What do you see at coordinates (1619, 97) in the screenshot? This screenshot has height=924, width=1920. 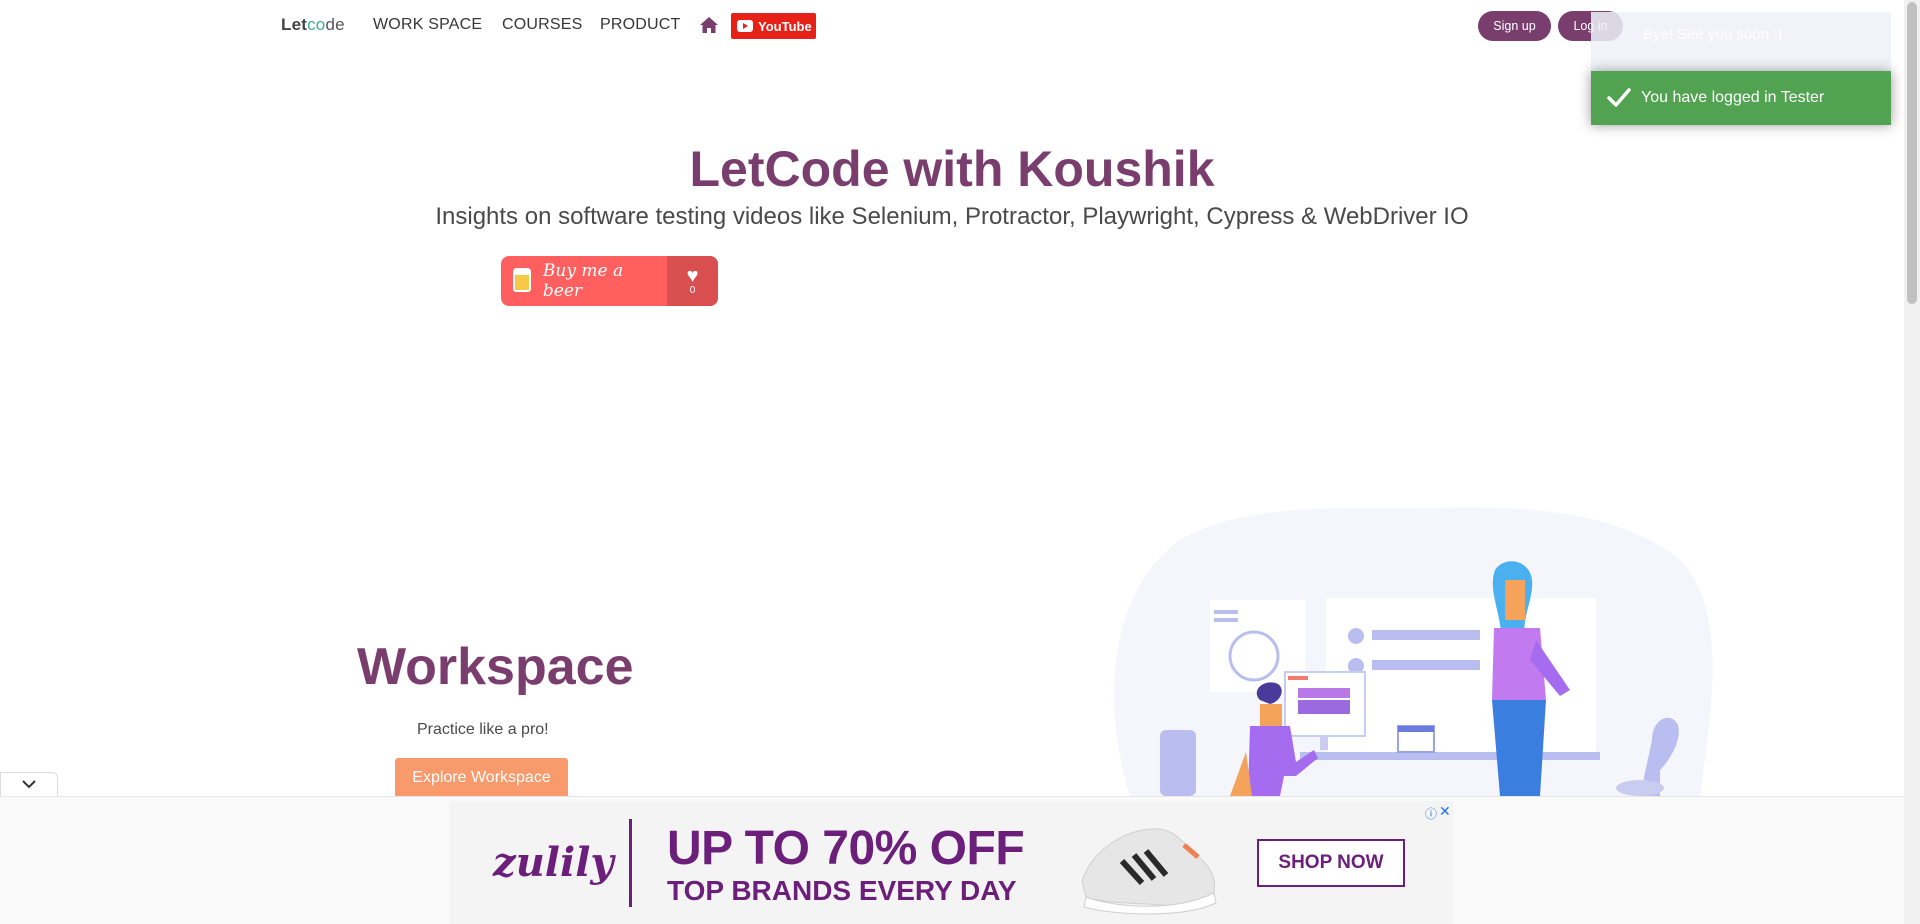 I see `checkmark-icon` at bounding box center [1619, 97].